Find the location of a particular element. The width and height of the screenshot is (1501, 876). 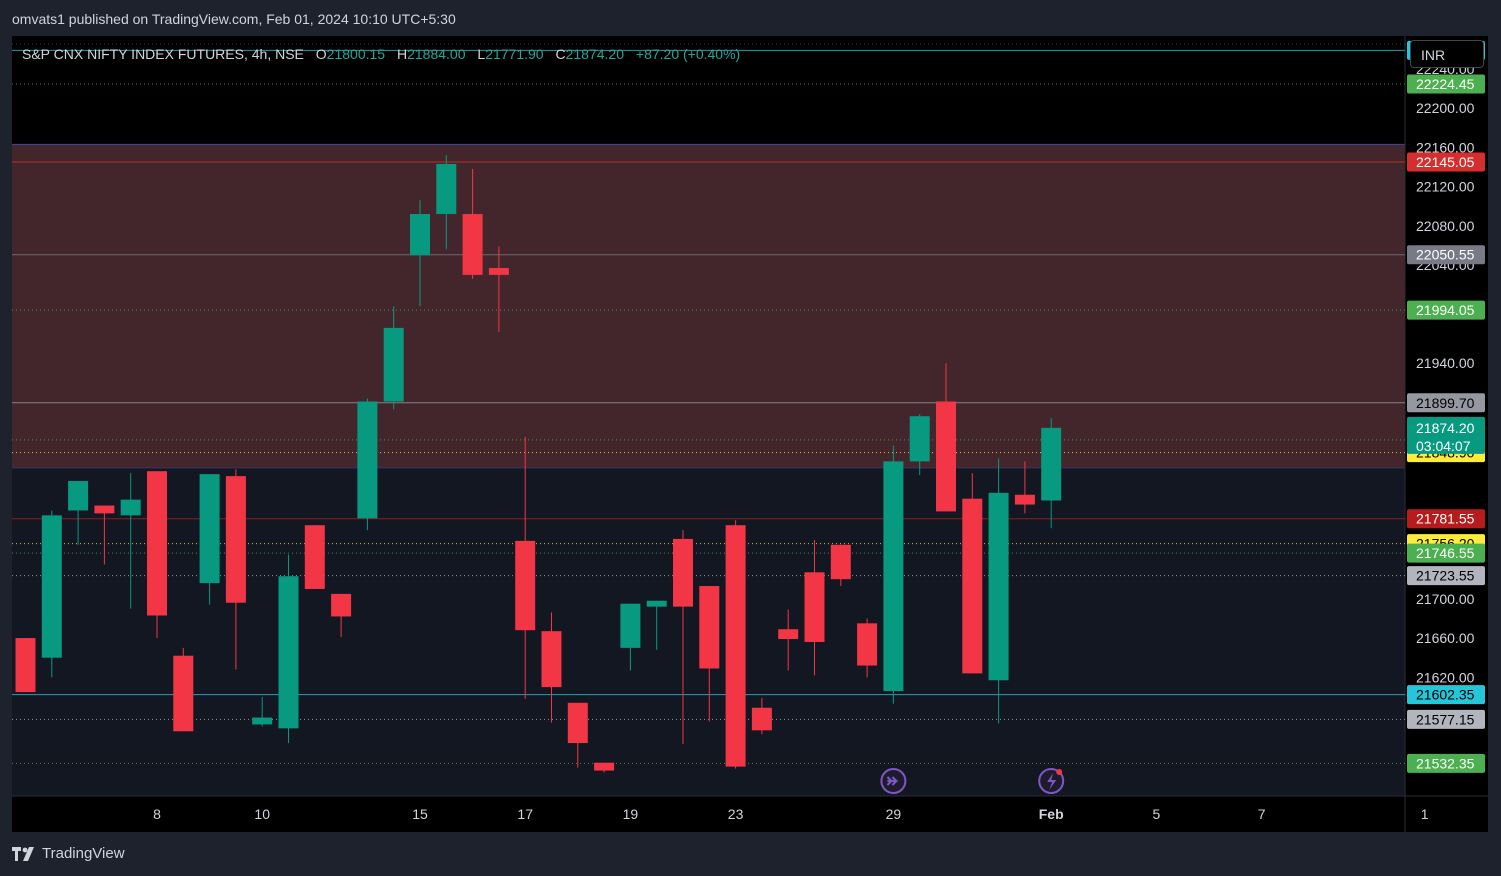

time-tick-label: 5 is located at coordinates (1157, 814).